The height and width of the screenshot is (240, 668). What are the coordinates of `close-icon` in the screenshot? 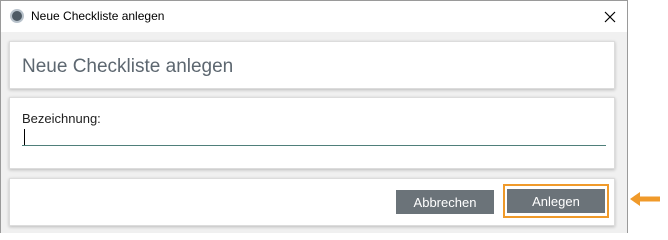 It's located at (610, 16).